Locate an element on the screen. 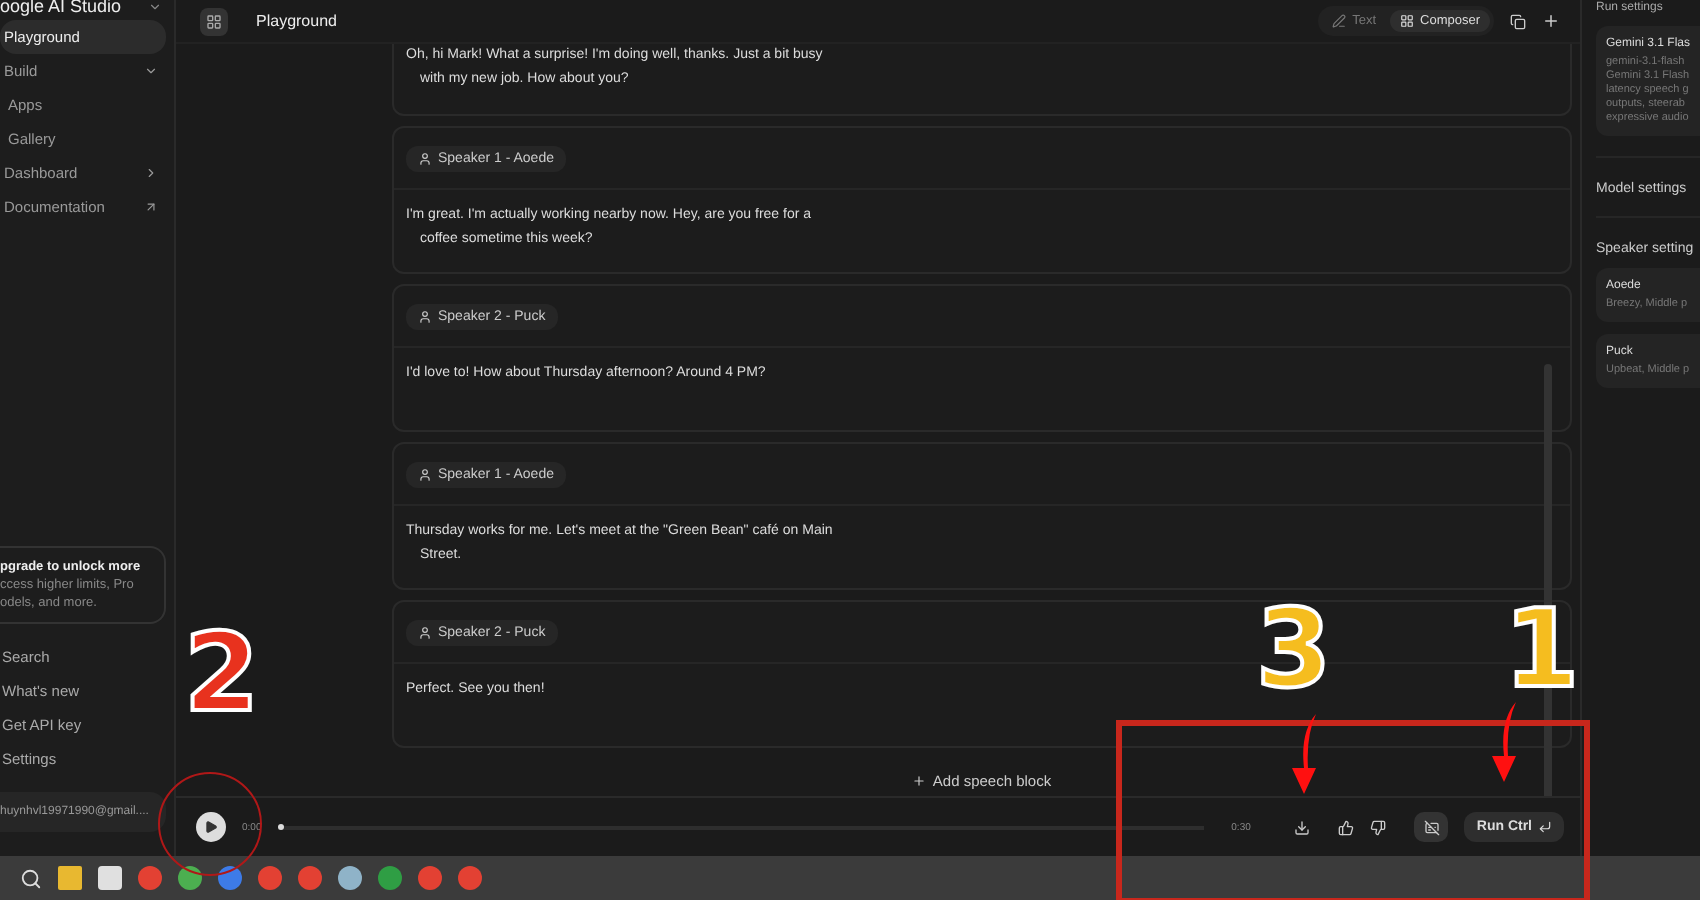  external-link-icon is located at coordinates (151, 207).